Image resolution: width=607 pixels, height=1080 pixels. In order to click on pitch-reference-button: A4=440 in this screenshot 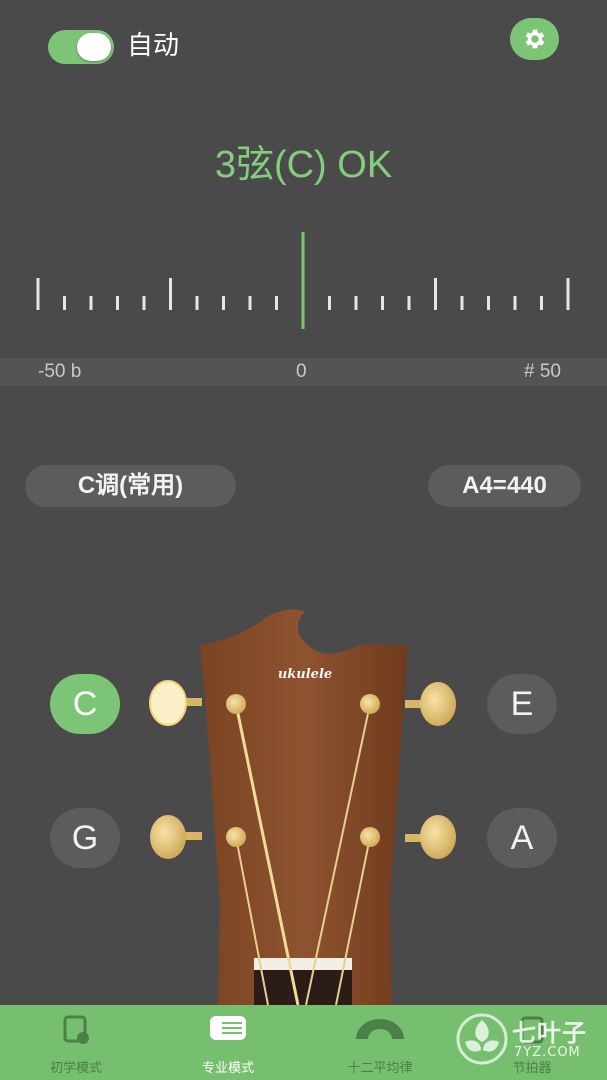, I will do `click(504, 486)`.